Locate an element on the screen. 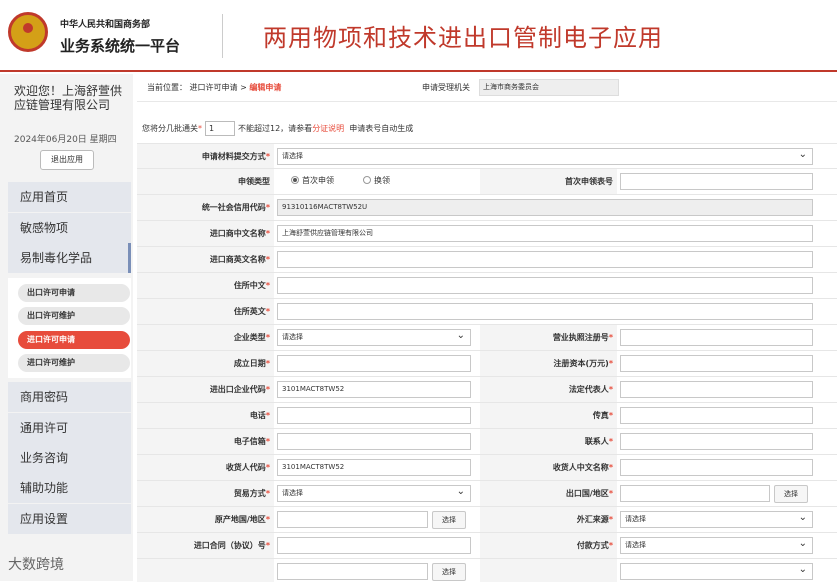 Image resolution: width=837 pixels, height=582 pixels. partial-select is located at coordinates (716, 571).